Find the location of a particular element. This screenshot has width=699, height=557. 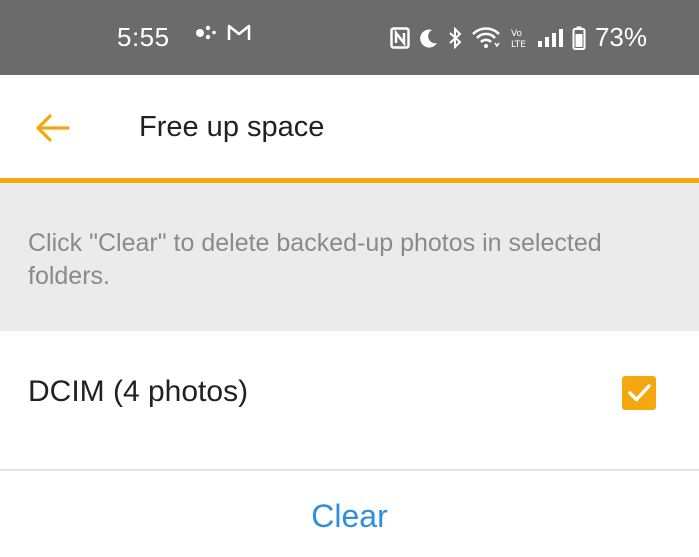

back-button is located at coordinates (52, 128).